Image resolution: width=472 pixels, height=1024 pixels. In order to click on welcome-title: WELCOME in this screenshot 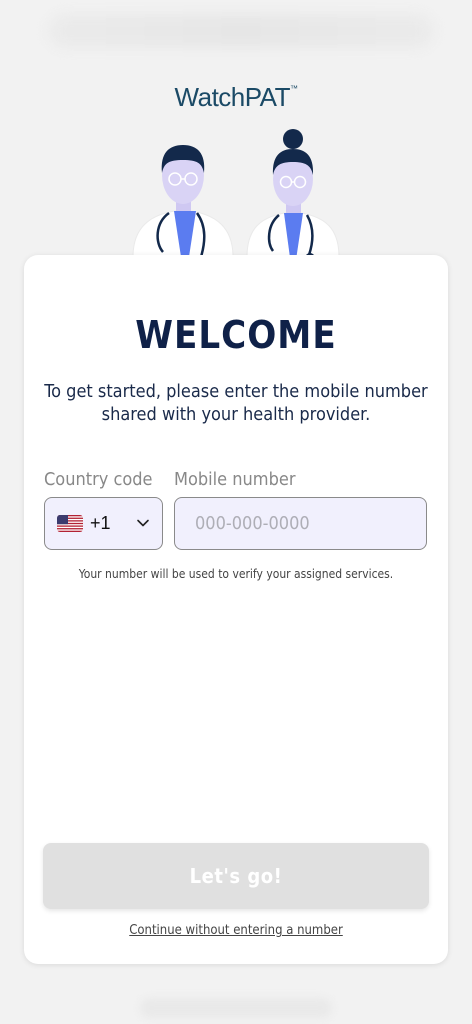, I will do `click(236, 335)`.